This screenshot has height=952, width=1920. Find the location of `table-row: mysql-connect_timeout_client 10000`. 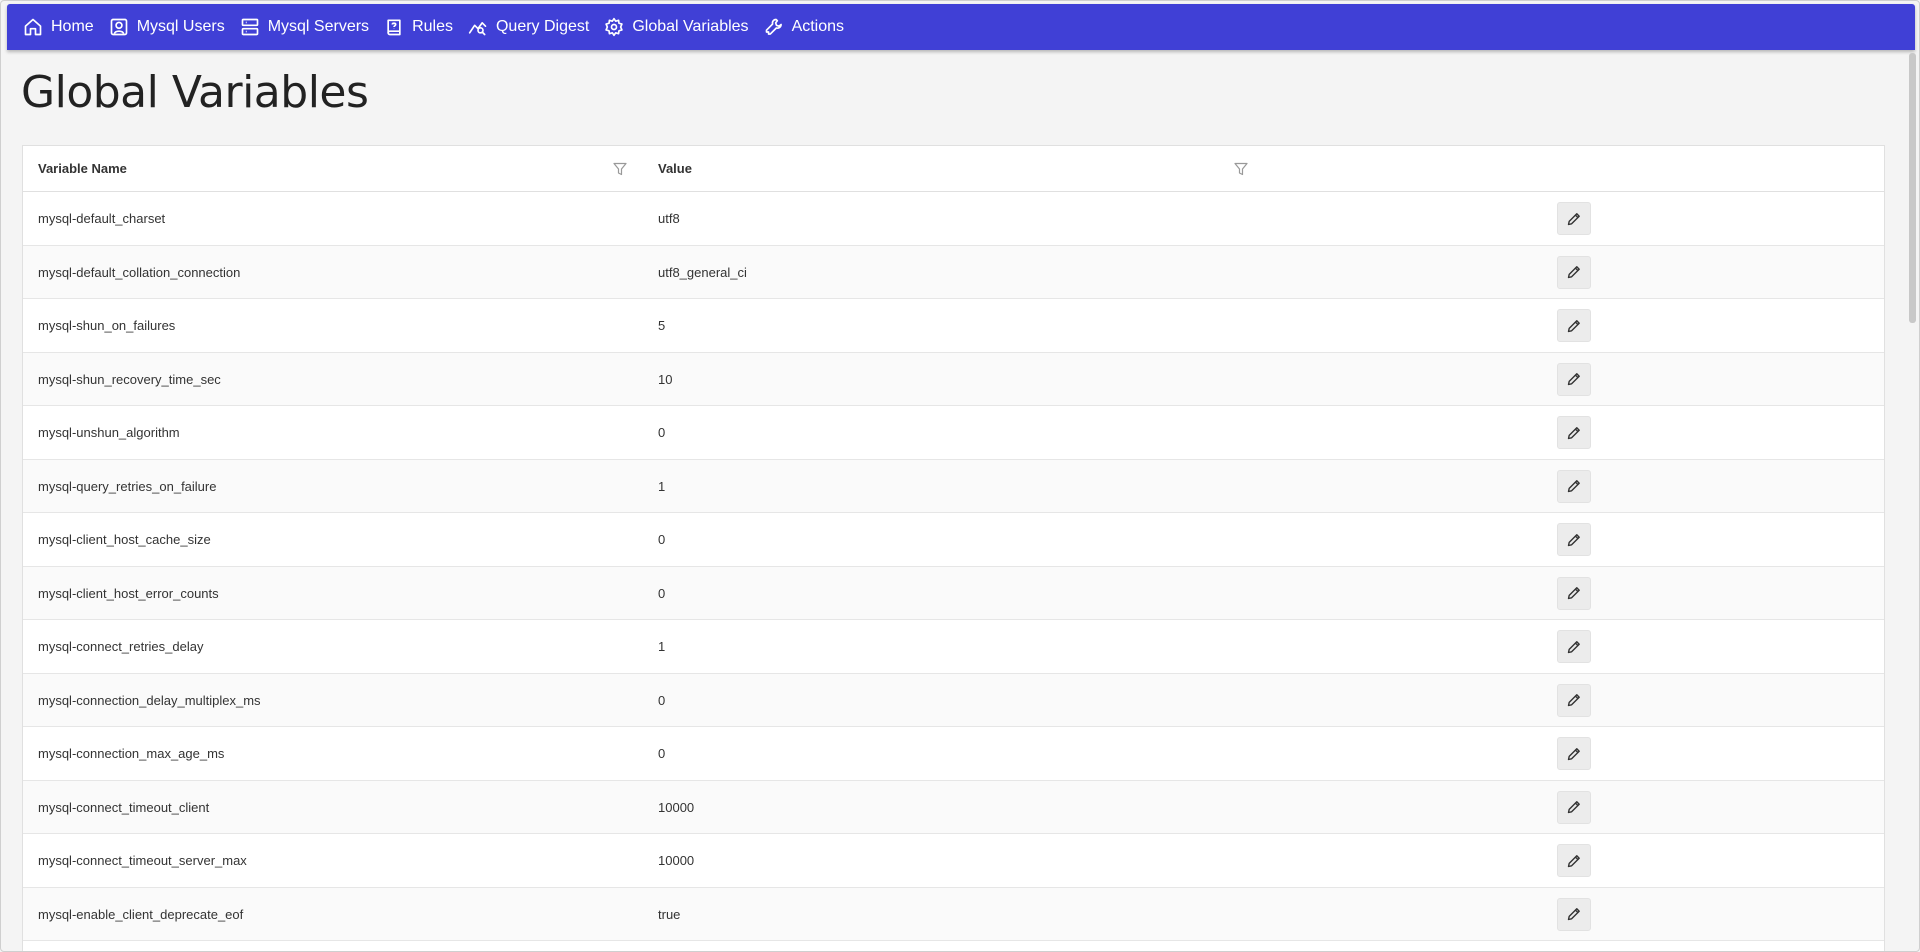

table-row: mysql-connect_timeout_client 10000 is located at coordinates (953, 807).